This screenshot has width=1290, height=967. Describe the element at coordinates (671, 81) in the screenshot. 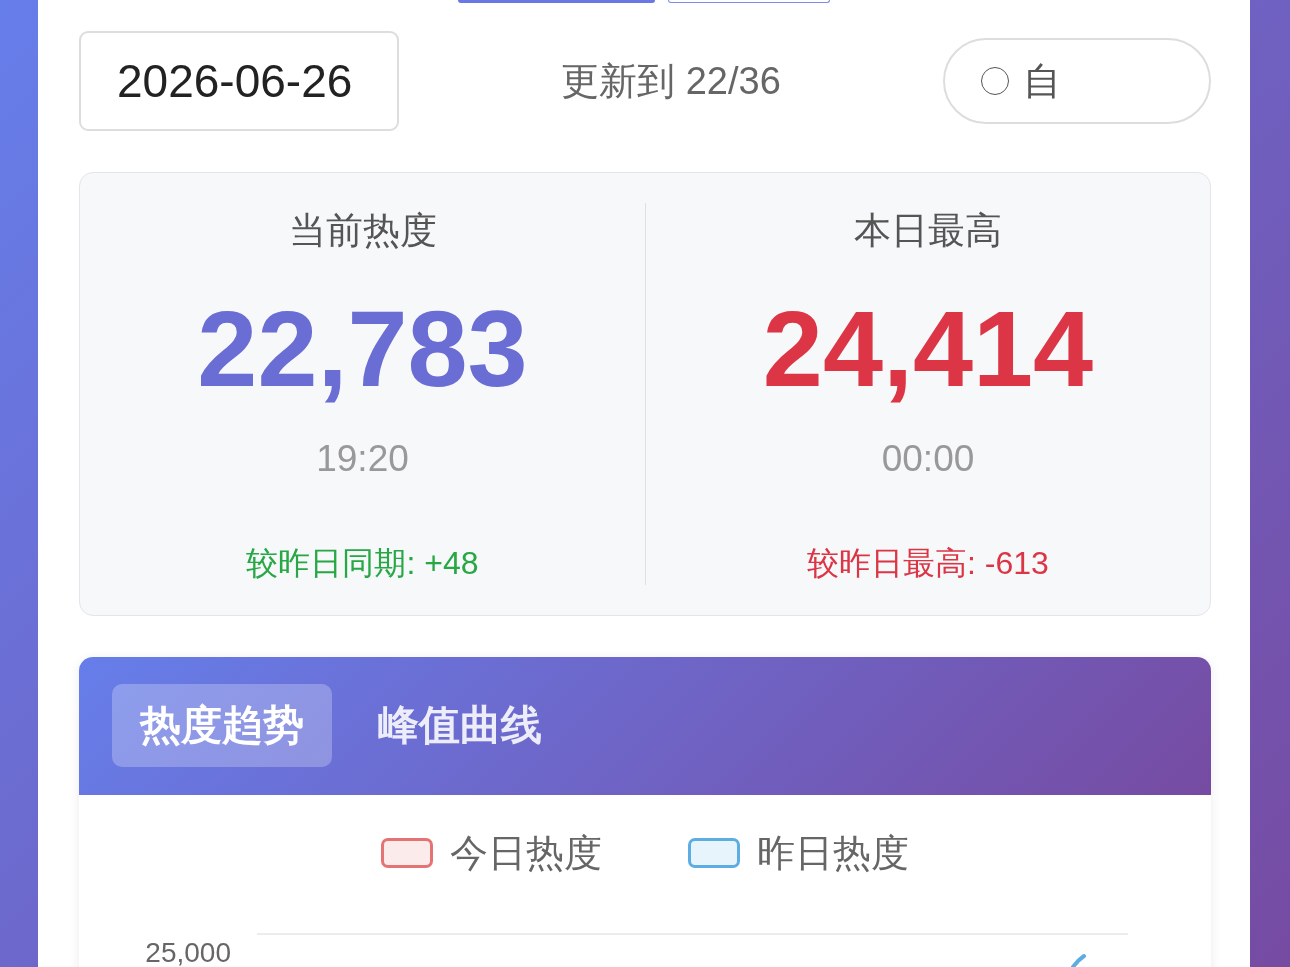

I see `update-status: 更新到 22/36` at that location.